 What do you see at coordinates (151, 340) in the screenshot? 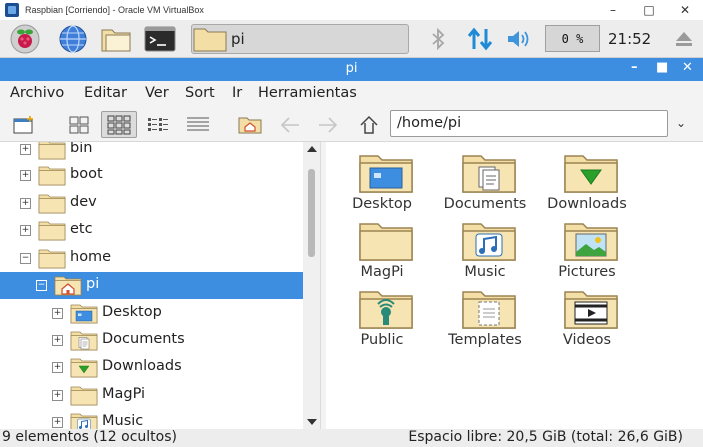
I see `tree-item-documents: + Documents` at bounding box center [151, 340].